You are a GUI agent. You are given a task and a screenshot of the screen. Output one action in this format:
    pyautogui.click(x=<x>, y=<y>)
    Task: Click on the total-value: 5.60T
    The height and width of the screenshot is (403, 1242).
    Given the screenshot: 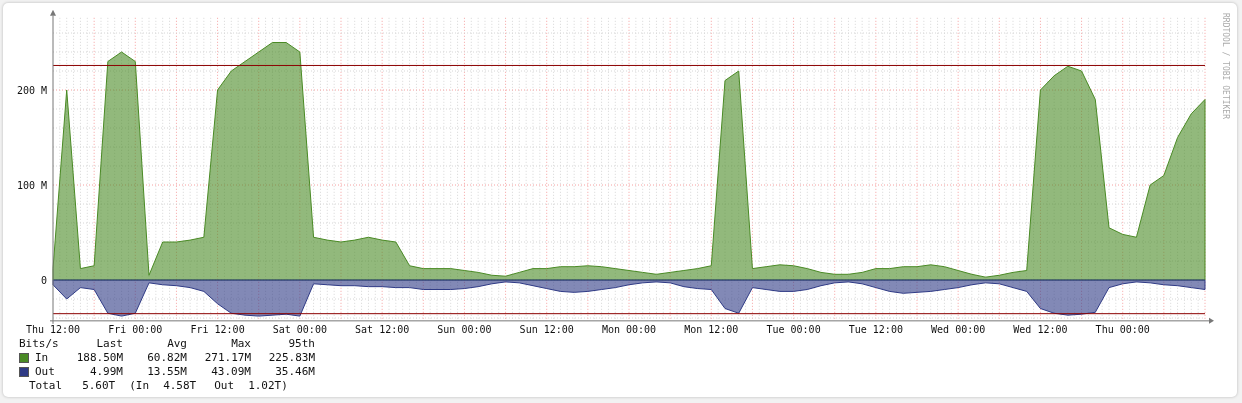 What is the action you would take?
    pyautogui.click(x=99, y=386)
    